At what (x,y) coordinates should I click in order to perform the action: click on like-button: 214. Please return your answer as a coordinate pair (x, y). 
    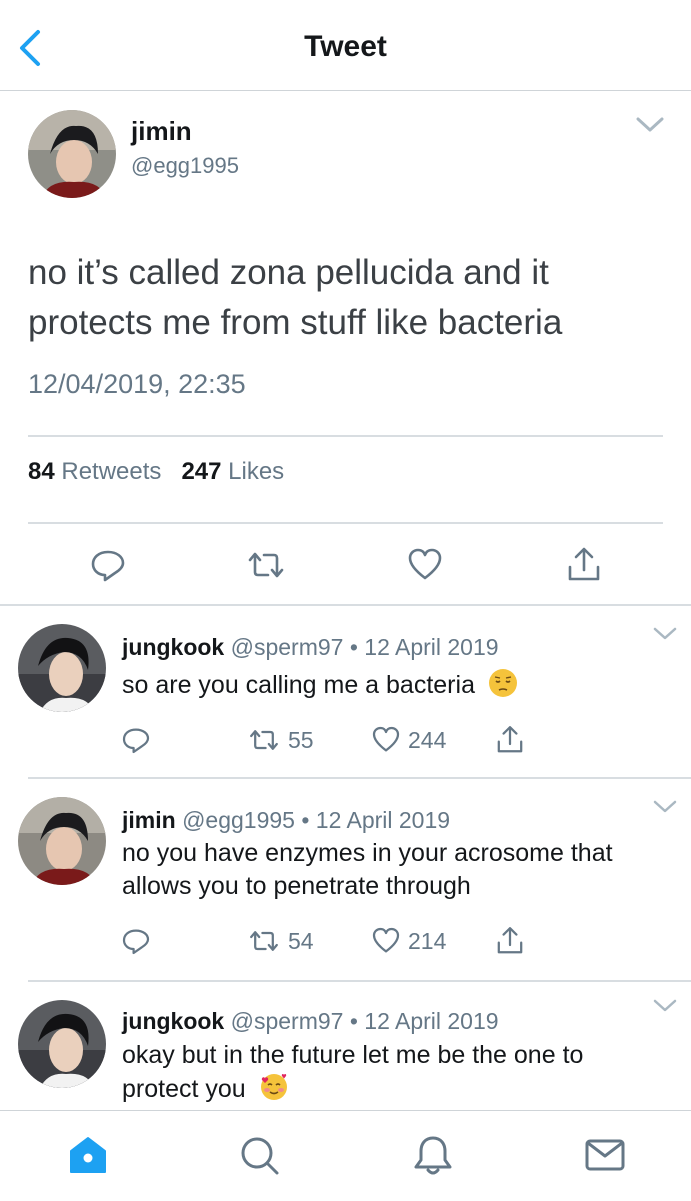
    Looking at the image, I should click on (408, 941).